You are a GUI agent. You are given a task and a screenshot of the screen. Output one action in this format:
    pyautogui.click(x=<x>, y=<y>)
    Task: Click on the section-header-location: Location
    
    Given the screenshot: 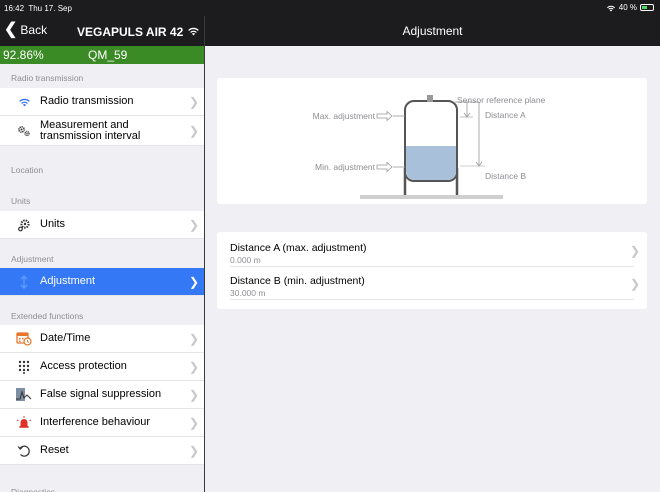 What is the action you would take?
    pyautogui.click(x=27, y=169)
    